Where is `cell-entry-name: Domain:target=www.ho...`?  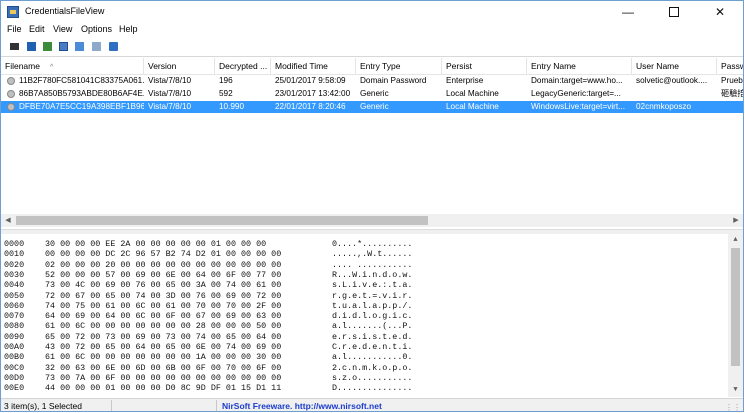 cell-entry-name: Domain:target=www.ho... is located at coordinates (577, 80).